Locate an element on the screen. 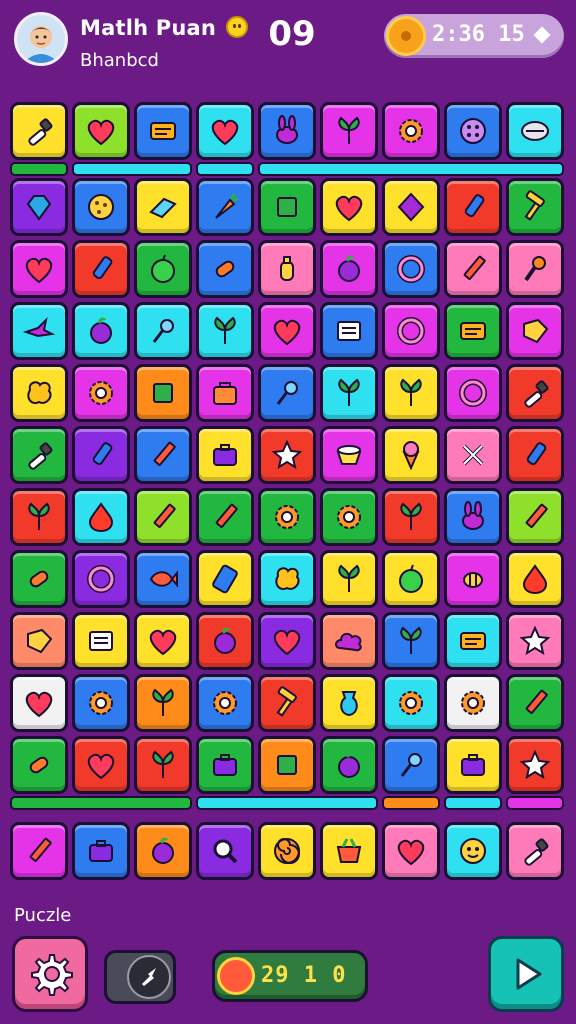 This screenshot has width=576, height=1024. tile-vase is located at coordinates (349, 703).